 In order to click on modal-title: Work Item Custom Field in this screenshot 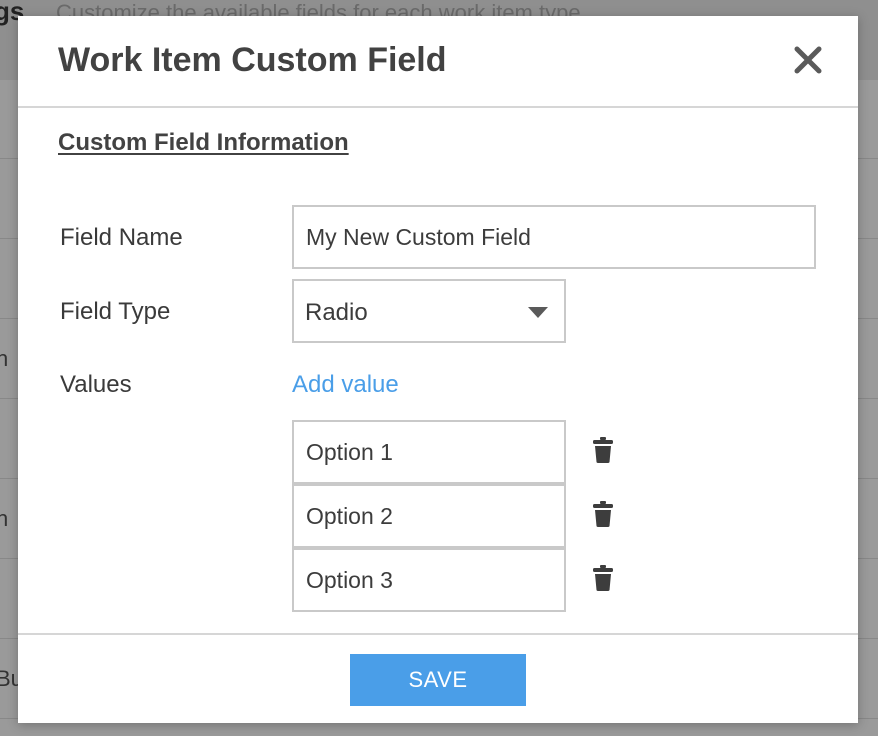, I will do `click(252, 60)`.